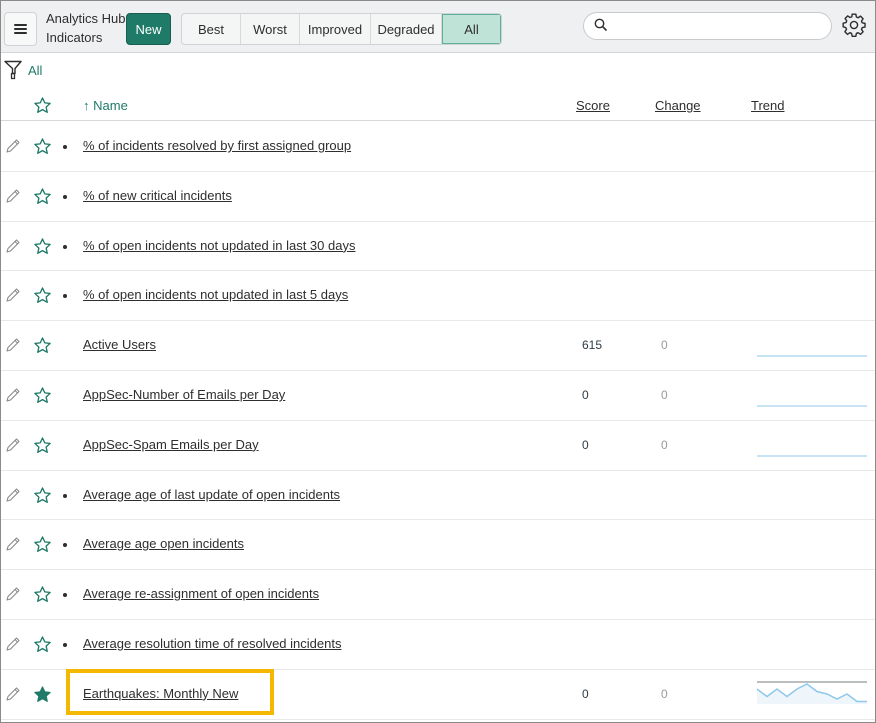 The width and height of the screenshot is (876, 723). I want to click on sort-ascending-icon: ↑, so click(86, 105).